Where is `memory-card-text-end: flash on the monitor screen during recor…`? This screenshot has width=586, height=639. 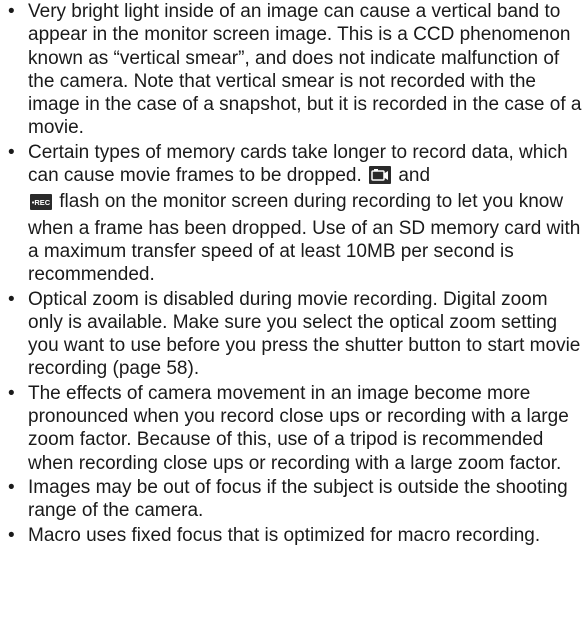
memory-card-text-end: flash on the monitor screen during recor… is located at coordinates (304, 238).